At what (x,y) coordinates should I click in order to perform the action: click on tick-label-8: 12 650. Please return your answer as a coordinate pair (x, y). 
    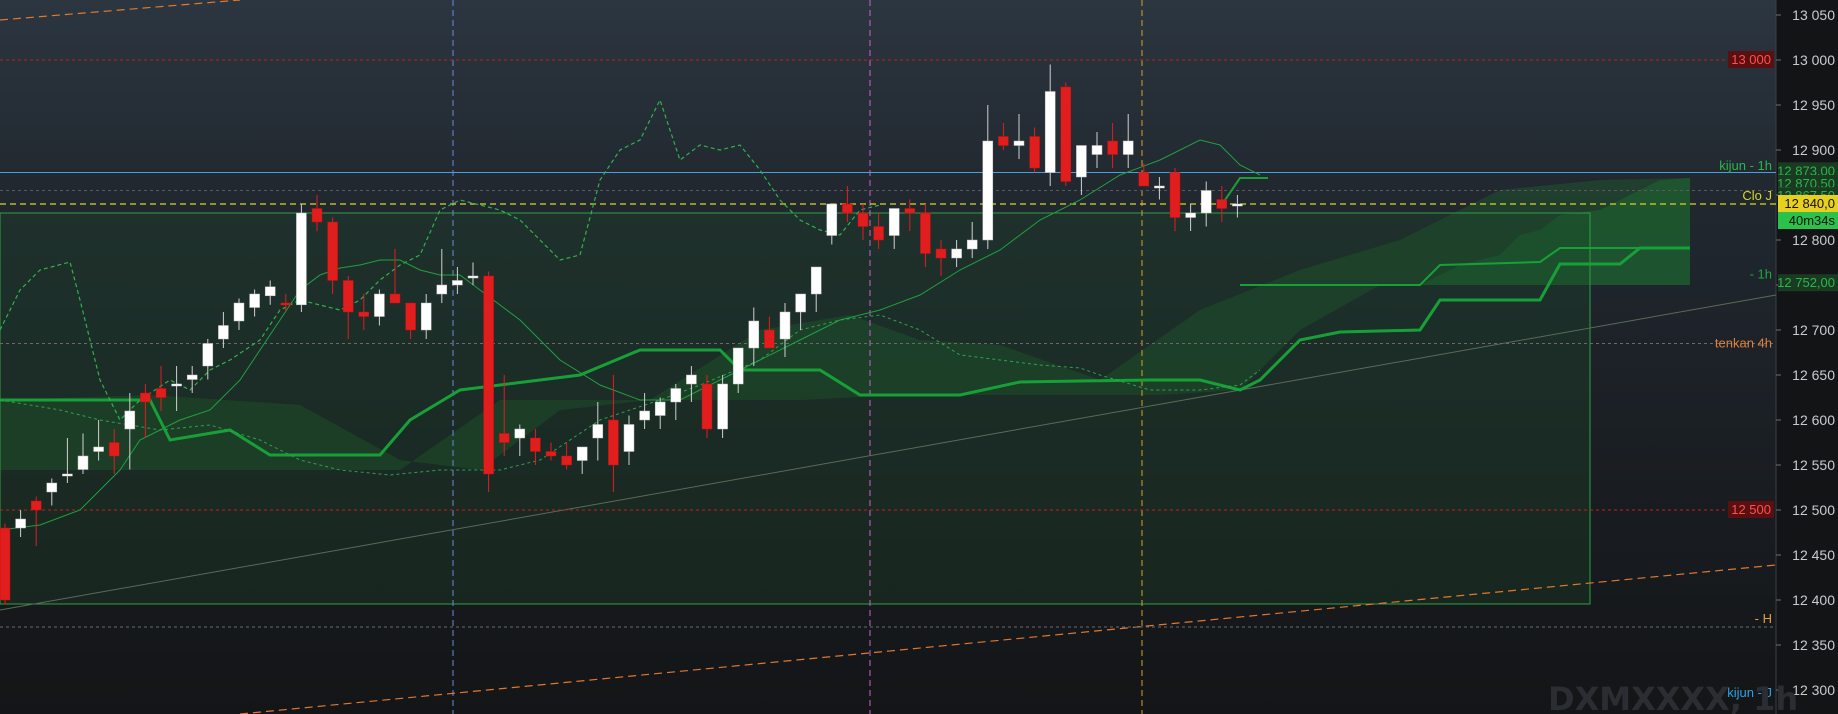
    Looking at the image, I should click on (1813, 375).